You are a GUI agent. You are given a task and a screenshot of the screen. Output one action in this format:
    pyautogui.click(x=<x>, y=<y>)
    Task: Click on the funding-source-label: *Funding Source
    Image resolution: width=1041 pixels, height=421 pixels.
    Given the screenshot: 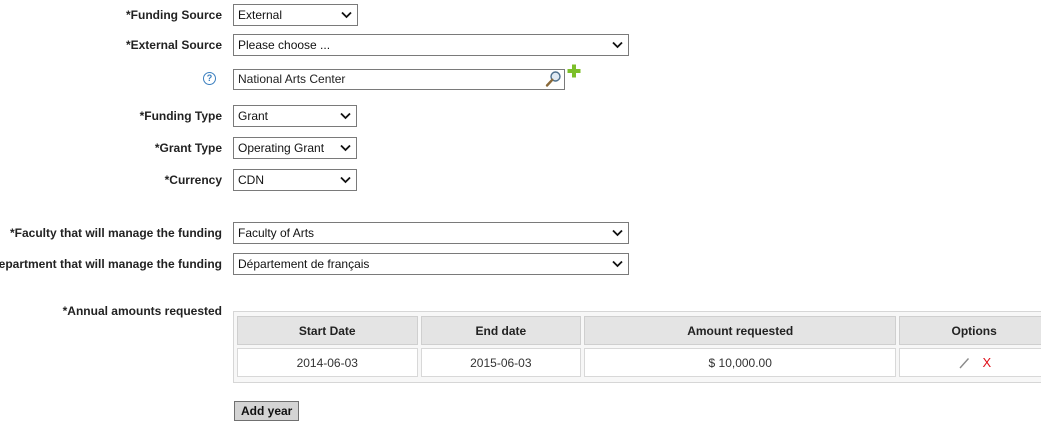 What is the action you would take?
    pyautogui.click(x=174, y=15)
    